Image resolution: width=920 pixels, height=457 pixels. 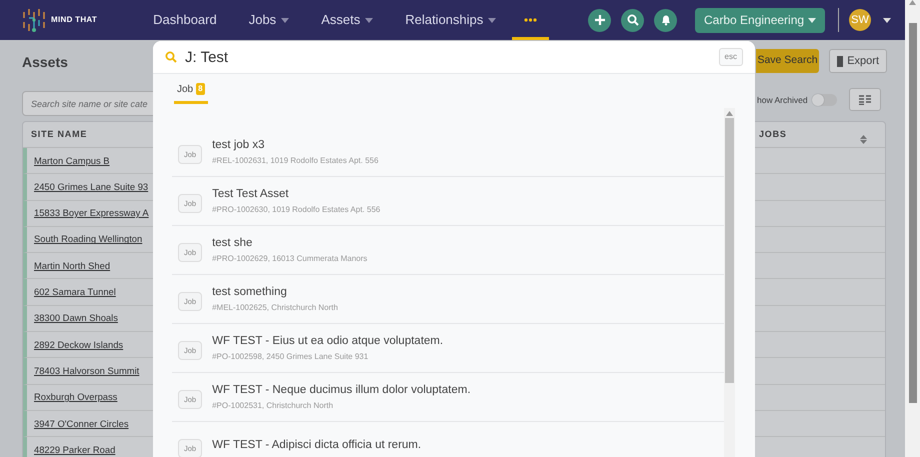 What do you see at coordinates (291, 356) in the screenshot?
I see `result-subtitle: #PO-1002598, 2450 Grimes Lane Suite 931` at bounding box center [291, 356].